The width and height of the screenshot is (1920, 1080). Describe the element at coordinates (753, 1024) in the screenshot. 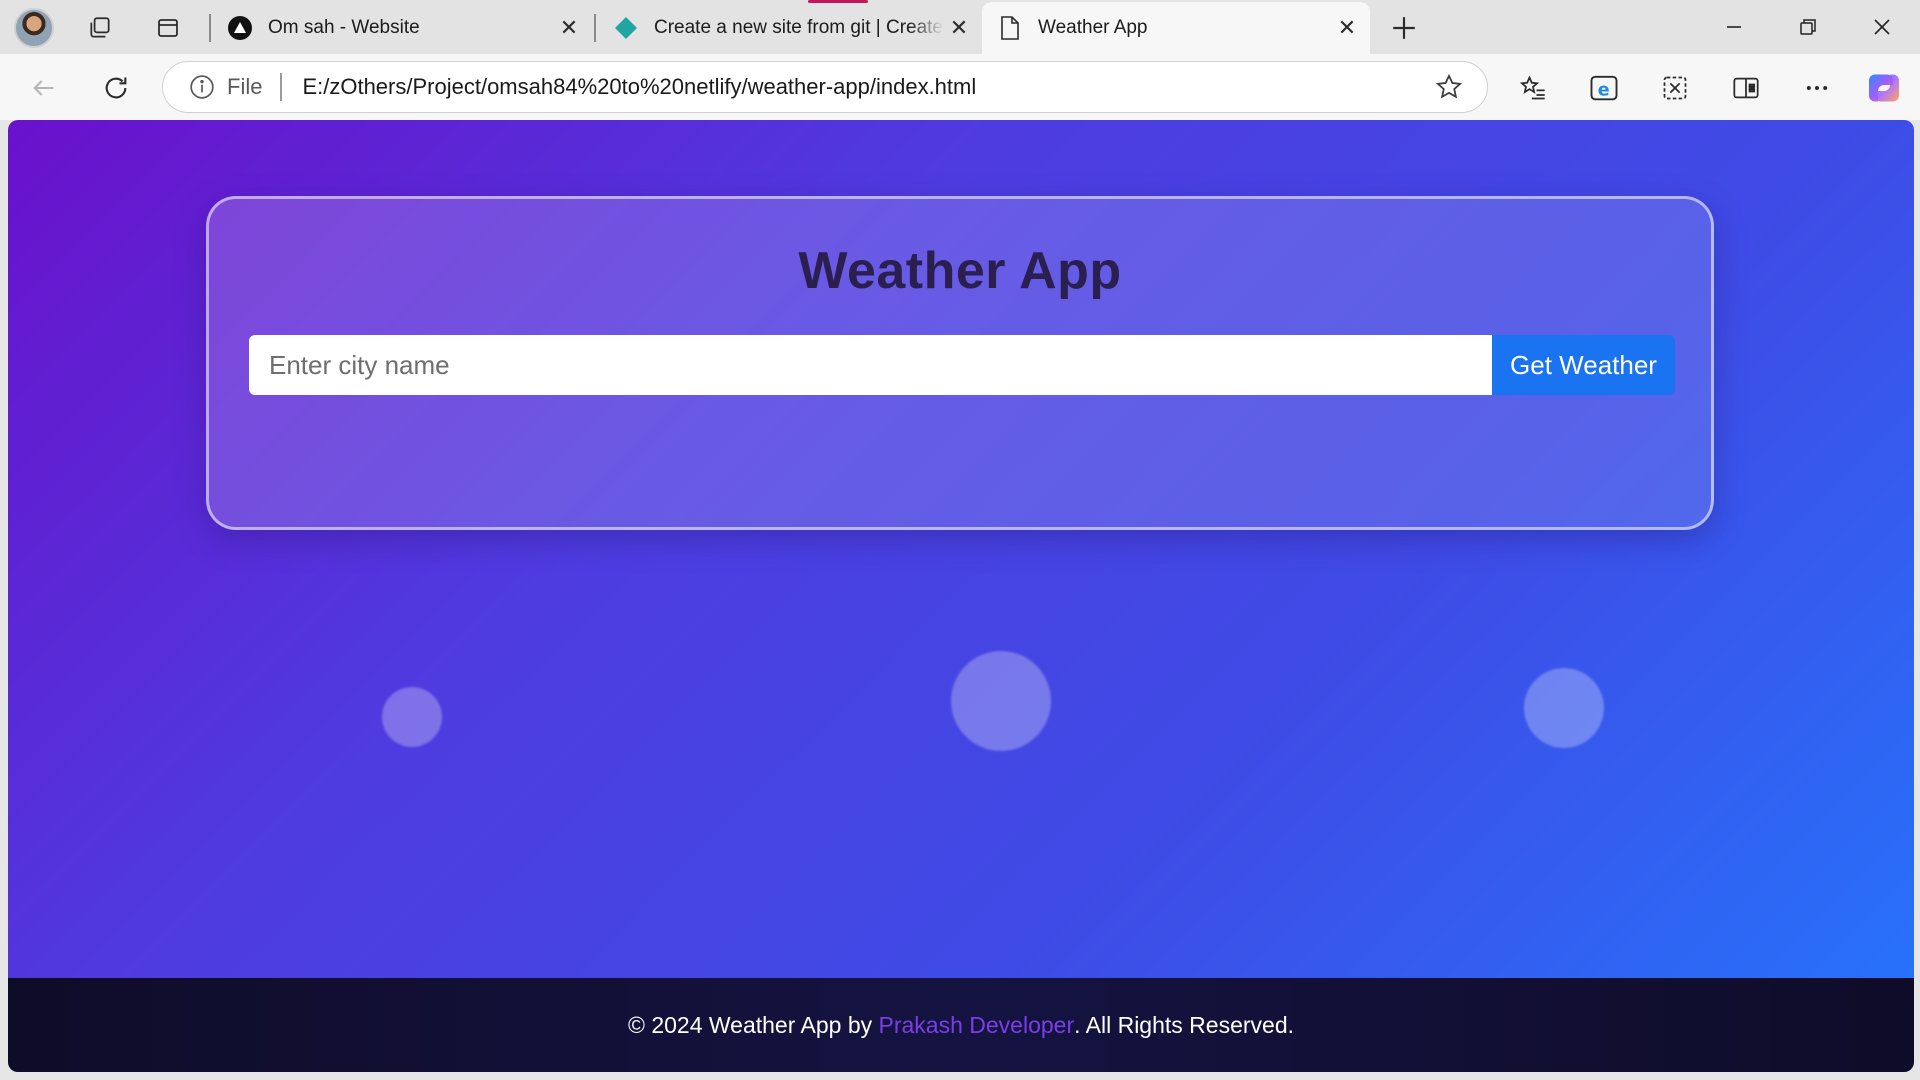

I see `footer-copyright: © 2024 Weather App by` at that location.